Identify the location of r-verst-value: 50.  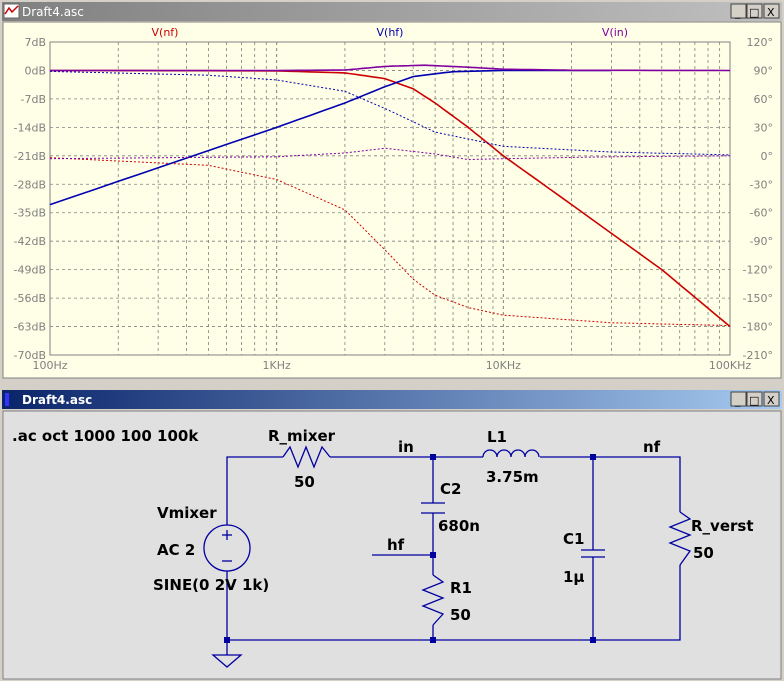
(703, 553).